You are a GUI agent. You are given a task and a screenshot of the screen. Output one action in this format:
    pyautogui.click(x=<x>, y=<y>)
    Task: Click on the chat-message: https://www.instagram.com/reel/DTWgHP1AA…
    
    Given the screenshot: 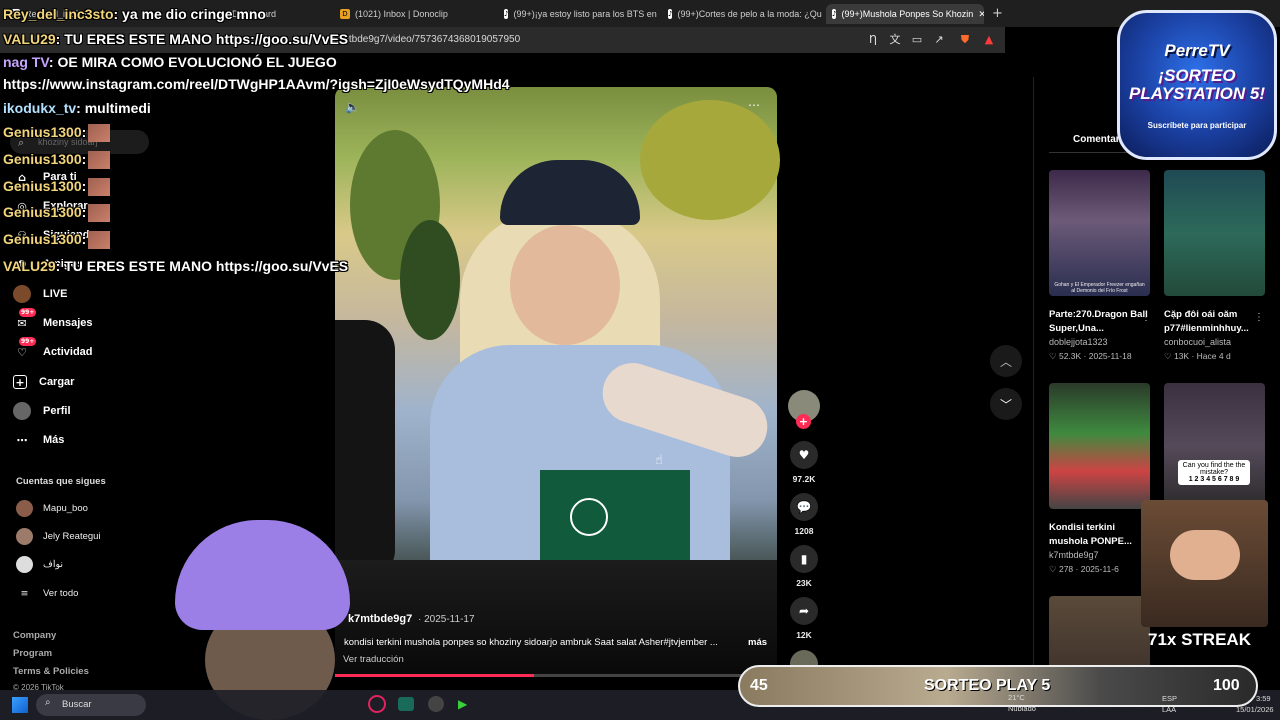 What is the action you would take?
    pyautogui.click(x=256, y=84)
    